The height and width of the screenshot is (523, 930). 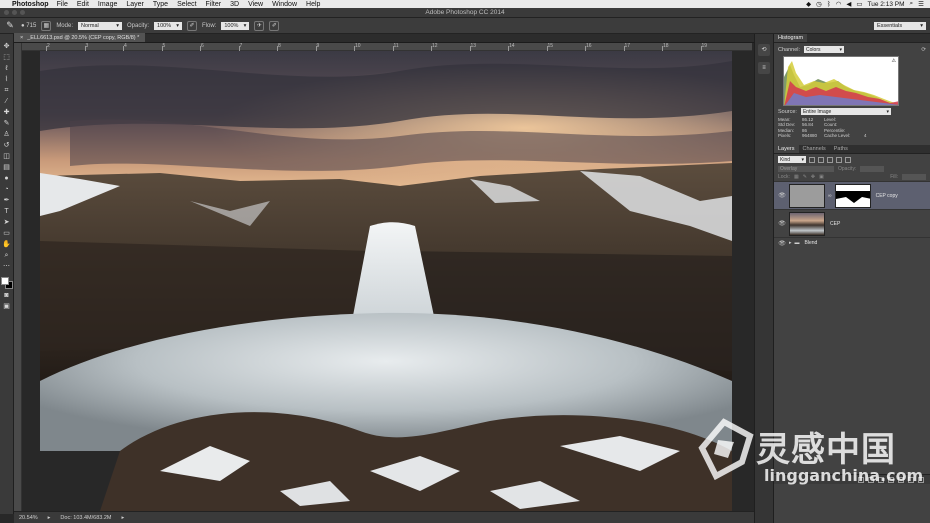 I want to click on menu-view: View, so click(x=255, y=4).